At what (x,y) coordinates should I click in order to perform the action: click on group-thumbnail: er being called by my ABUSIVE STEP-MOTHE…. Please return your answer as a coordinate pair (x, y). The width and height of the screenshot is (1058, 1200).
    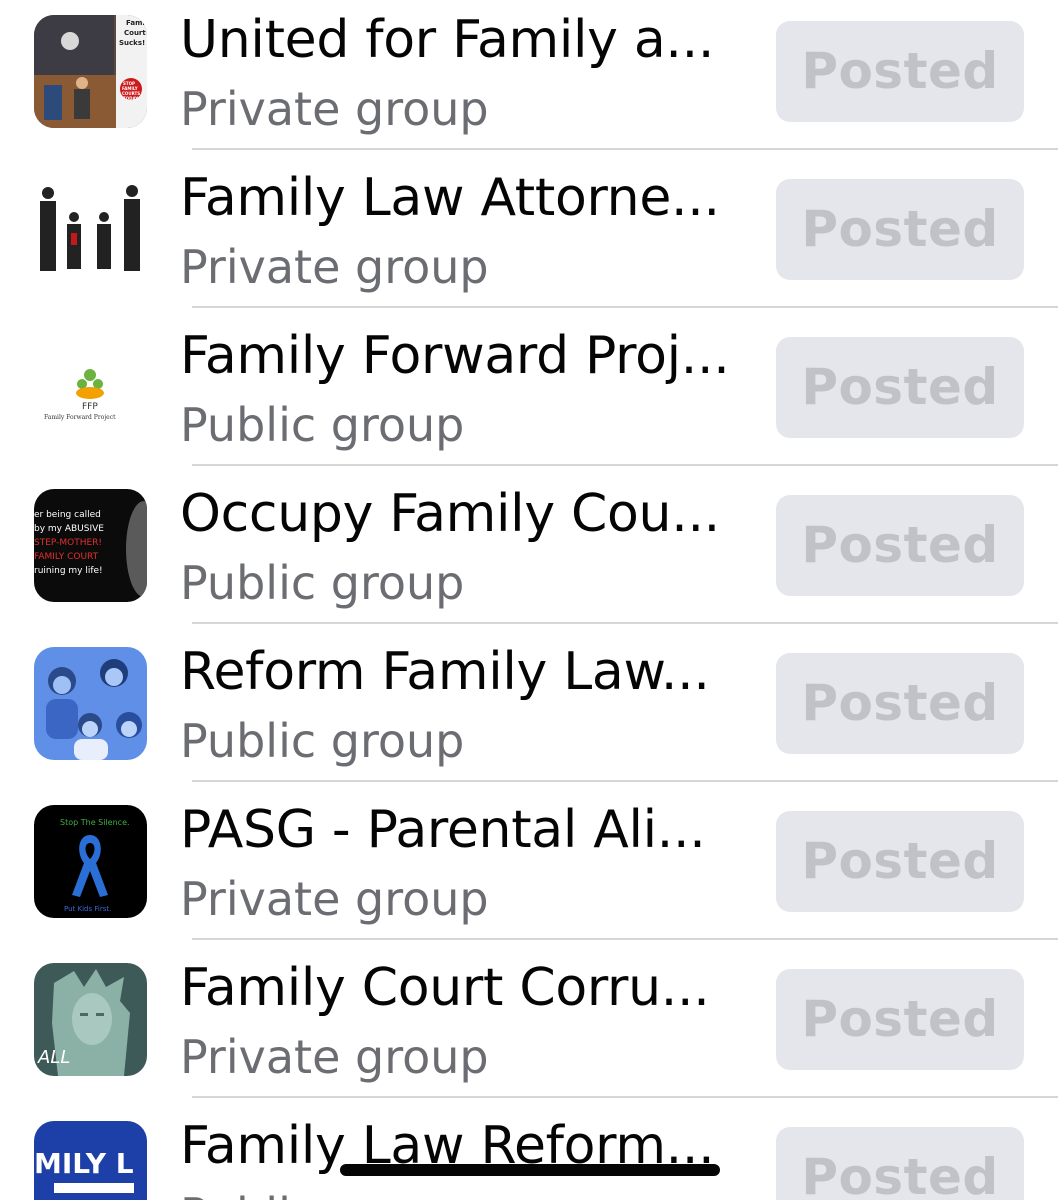
    Looking at the image, I should click on (90, 545).